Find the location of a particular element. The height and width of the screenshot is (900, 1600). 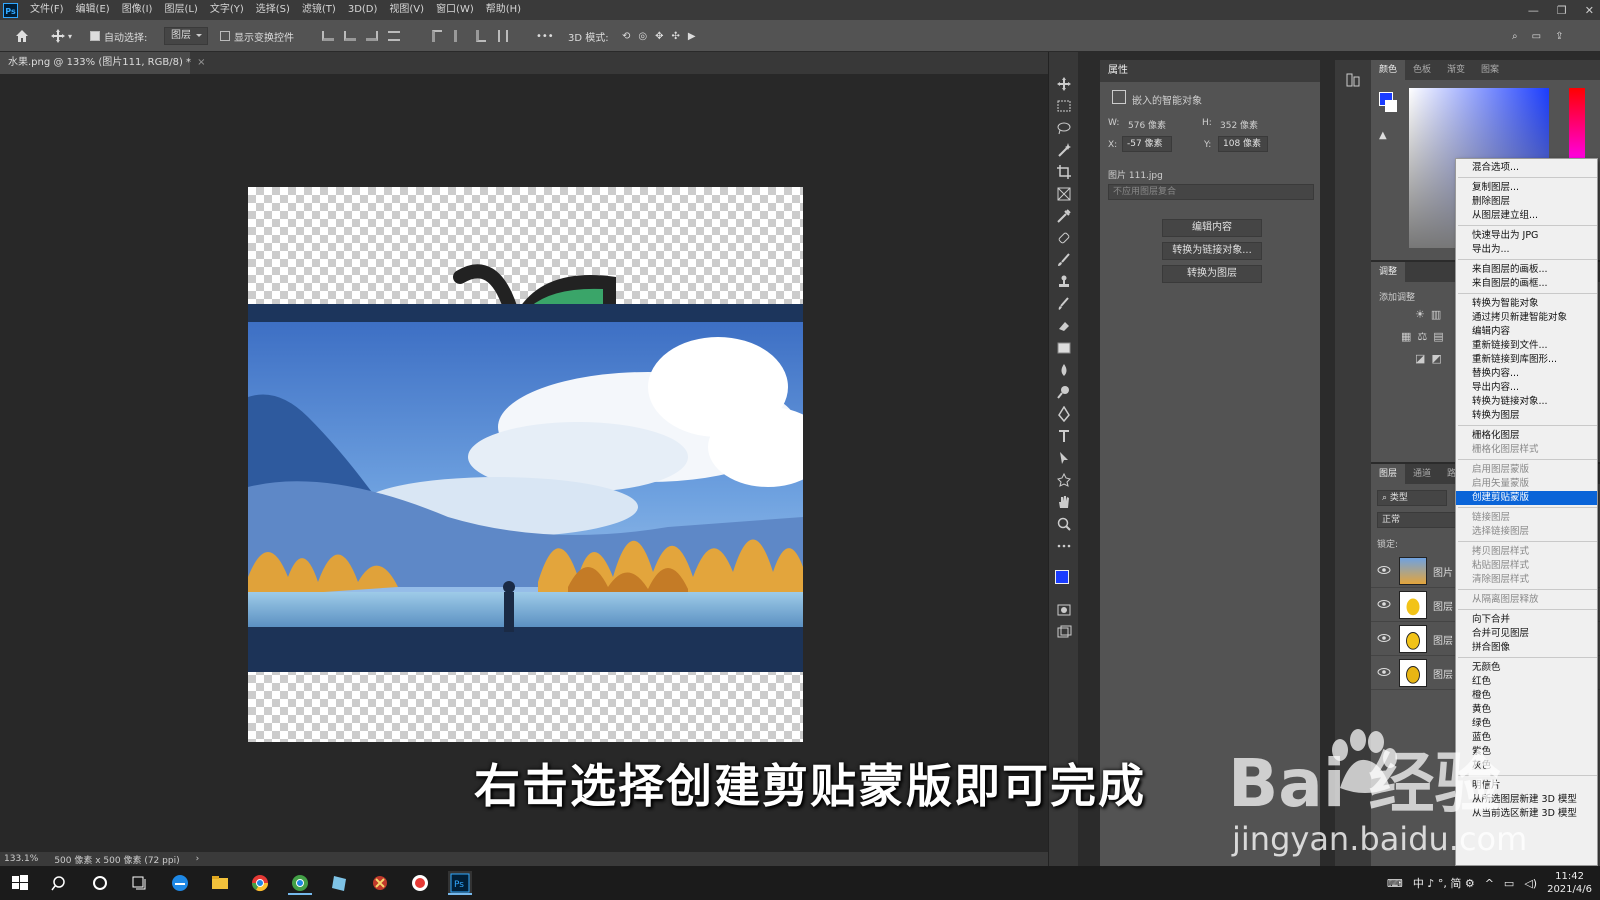

lasso-tool-icon is located at coordinates (1064, 128).